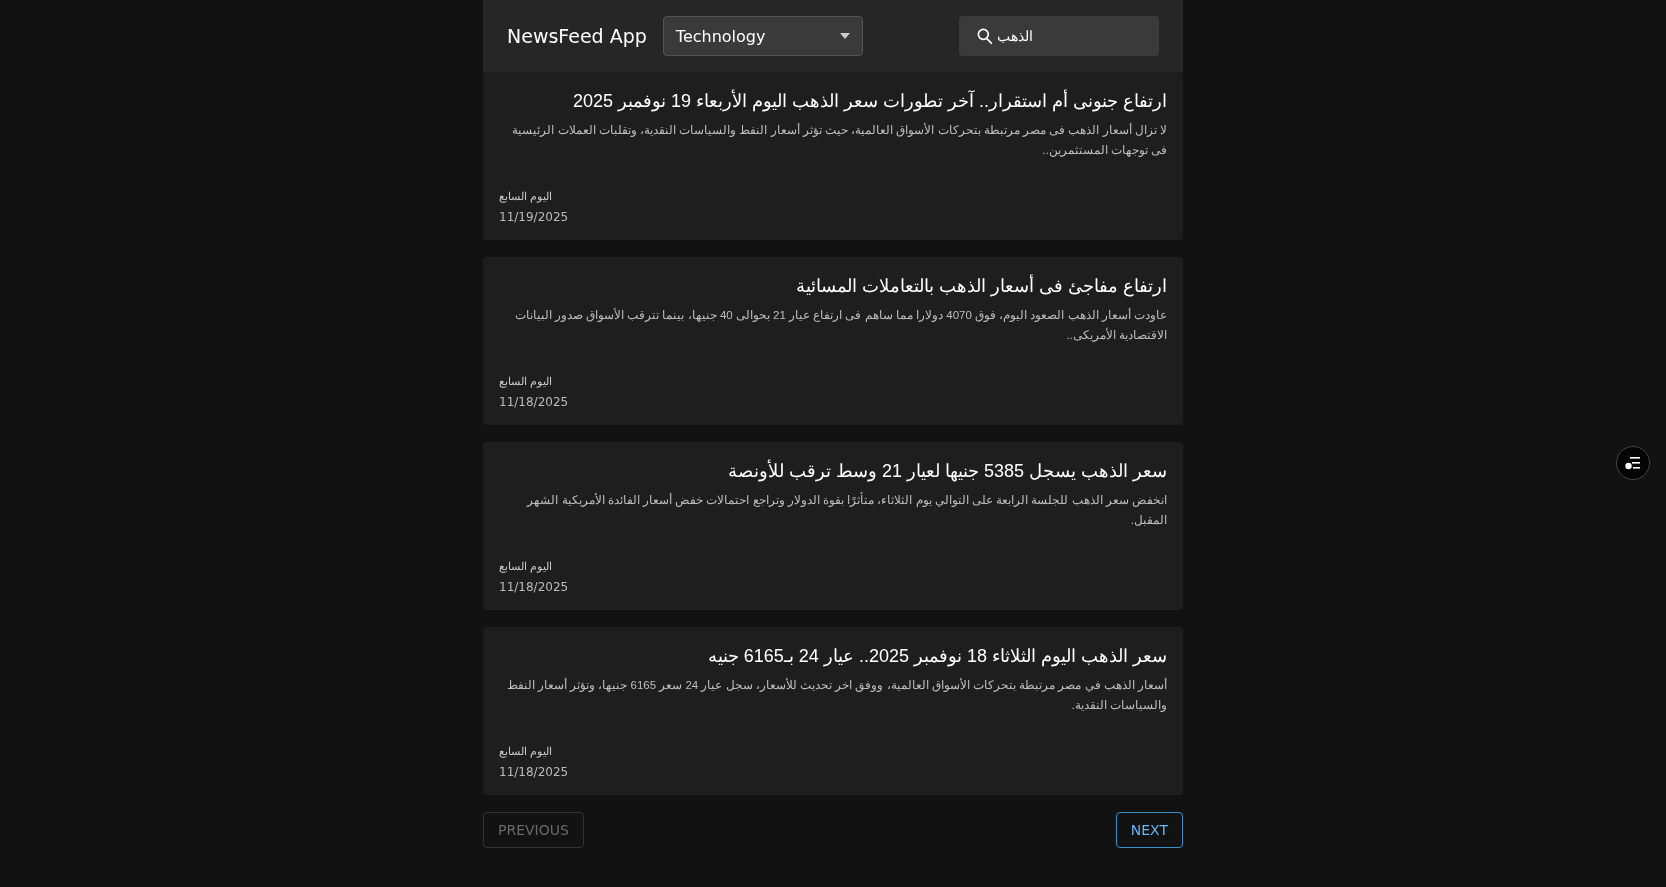 This screenshot has width=1666, height=887. Describe the element at coordinates (946, 471) in the screenshot. I see `article-title: سعر الذهب يسجل 5385 جنيها لعيار 21 وسط ترقب للأونصة` at that location.